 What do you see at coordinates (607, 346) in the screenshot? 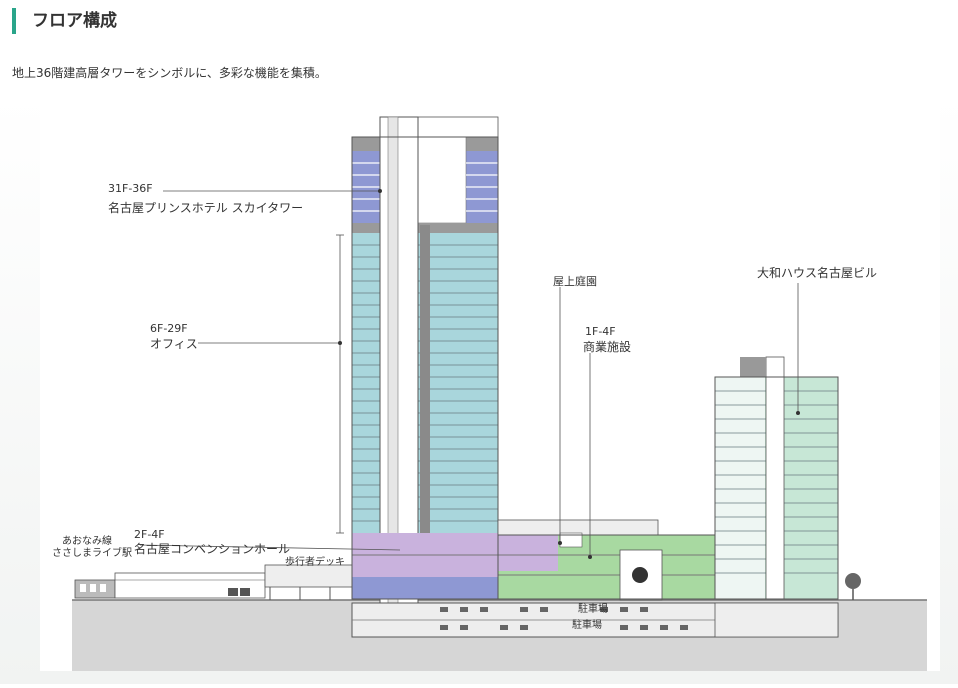
I see `retail-name-label: 商業施設` at bounding box center [607, 346].